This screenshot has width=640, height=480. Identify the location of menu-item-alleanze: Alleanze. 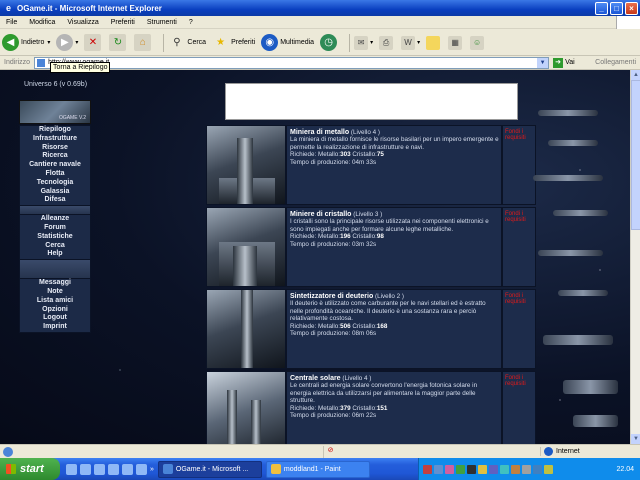
(55, 219).